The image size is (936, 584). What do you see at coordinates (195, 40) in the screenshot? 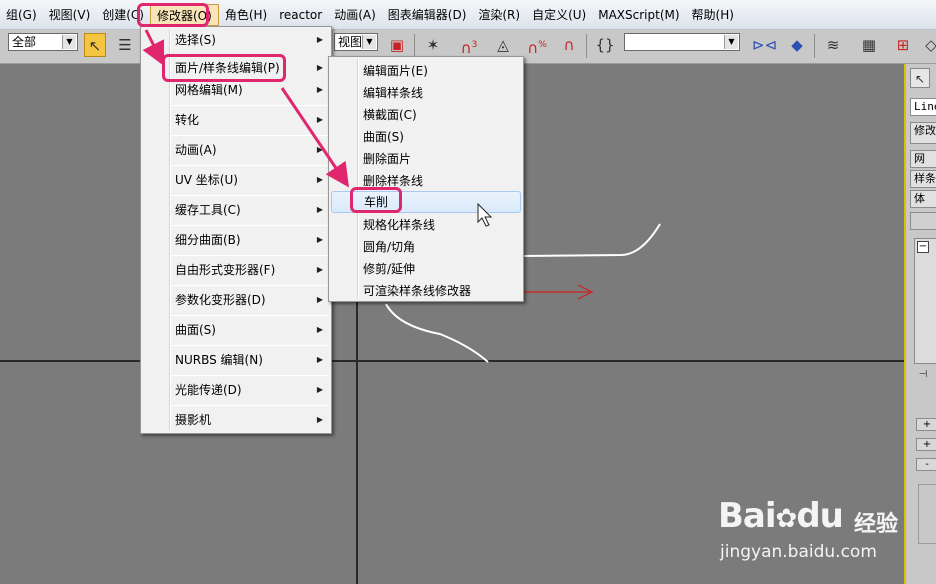
I see `menu-item-label: 选择(S)` at bounding box center [195, 40].